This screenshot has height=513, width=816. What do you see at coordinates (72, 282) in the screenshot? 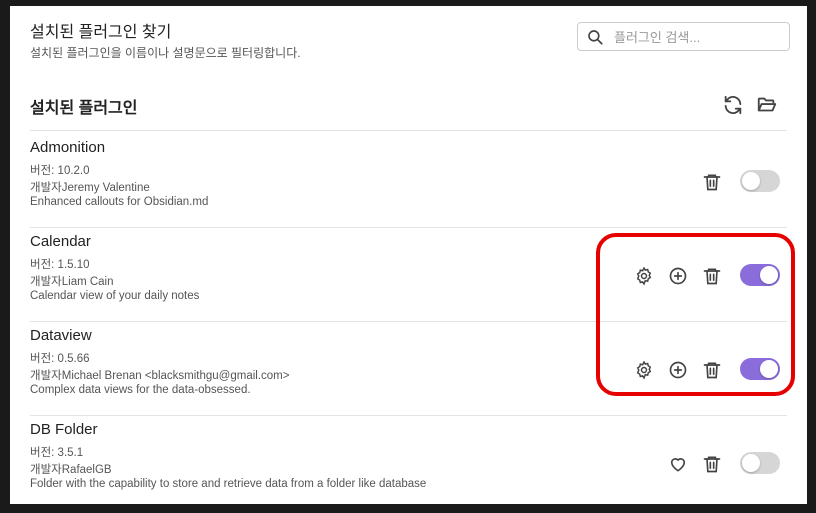
I see `plugin-author: 개발자Liam Cain` at bounding box center [72, 282].